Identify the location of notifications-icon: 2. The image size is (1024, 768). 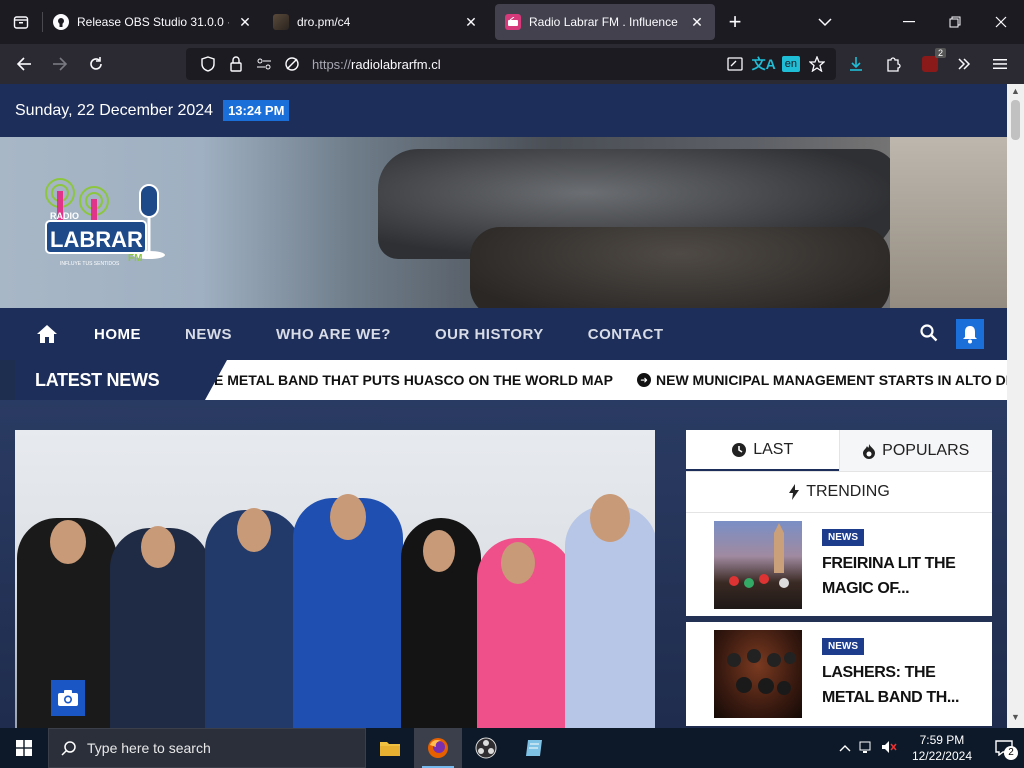
(1004, 750).